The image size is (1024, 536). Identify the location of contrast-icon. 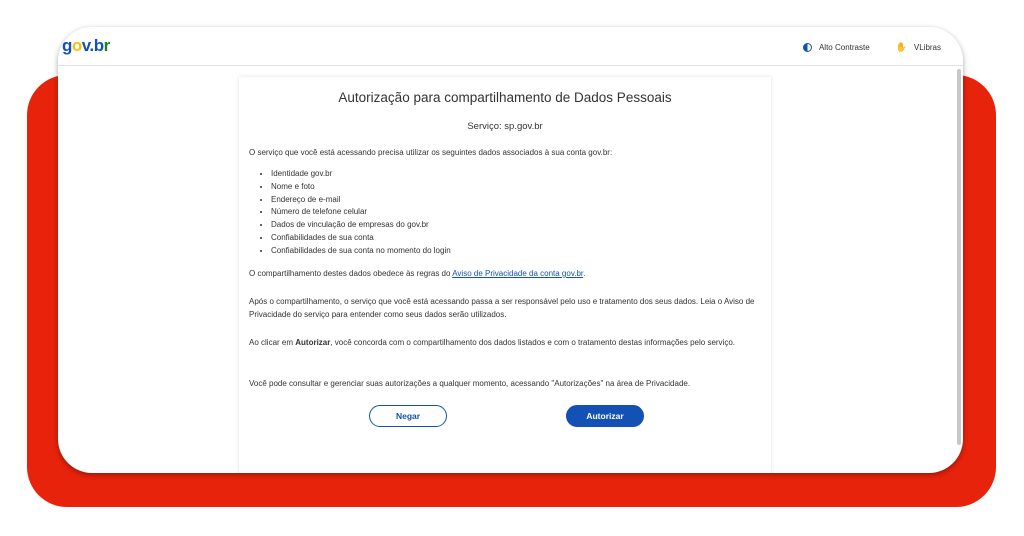
(807, 47).